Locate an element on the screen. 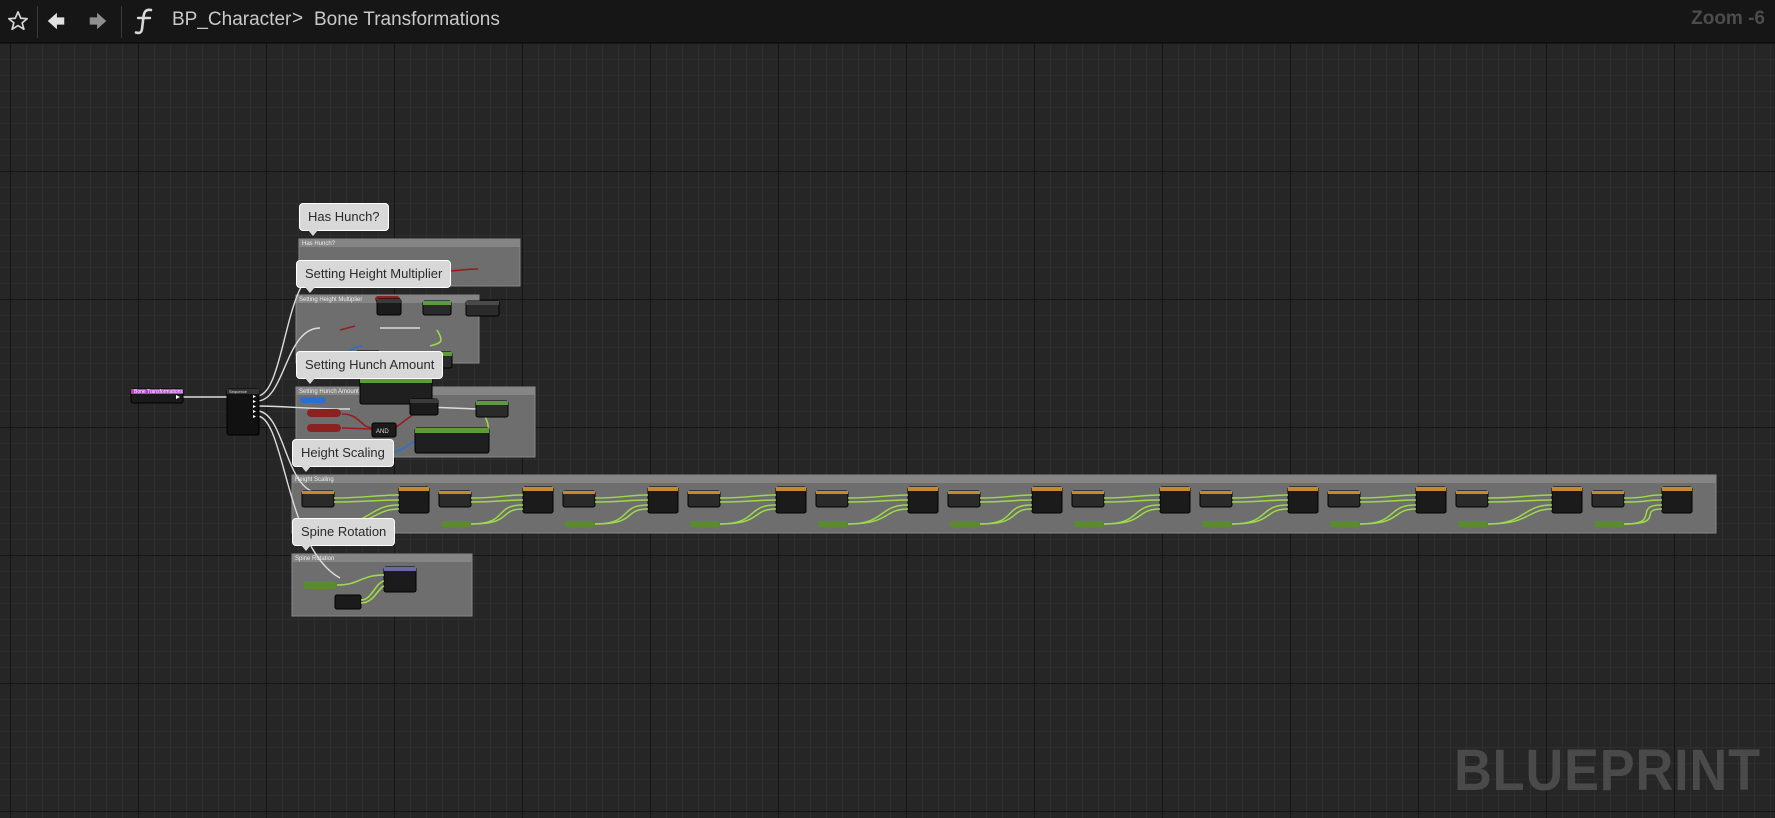 This screenshot has width=1775, height=818. function-graph-button is located at coordinates (145, 21).